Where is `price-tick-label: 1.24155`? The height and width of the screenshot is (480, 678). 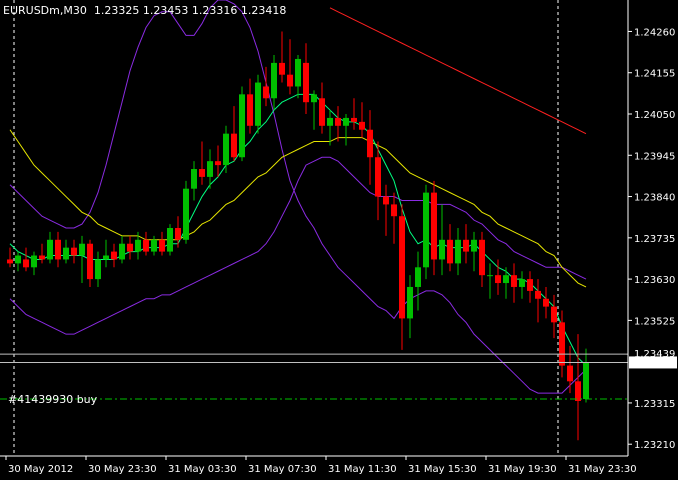 price-tick-label: 1.24155 is located at coordinates (654, 74).